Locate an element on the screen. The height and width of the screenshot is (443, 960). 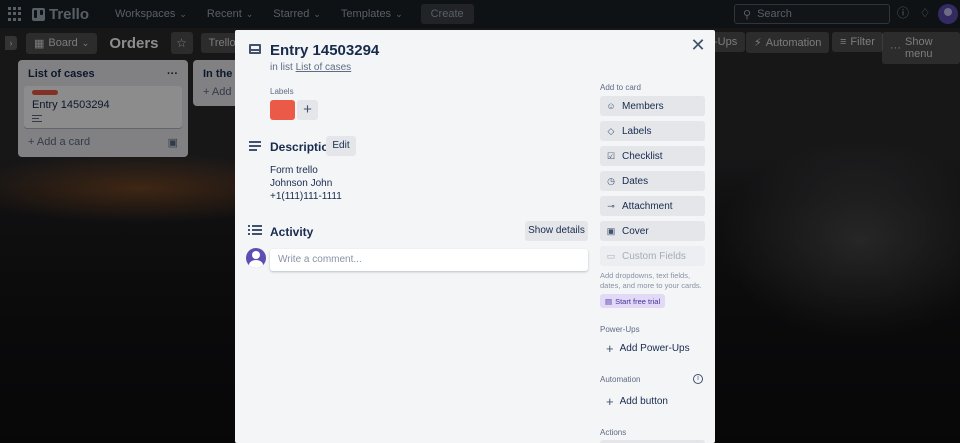
custom-fields-icon: ▭ is located at coordinates (611, 255).